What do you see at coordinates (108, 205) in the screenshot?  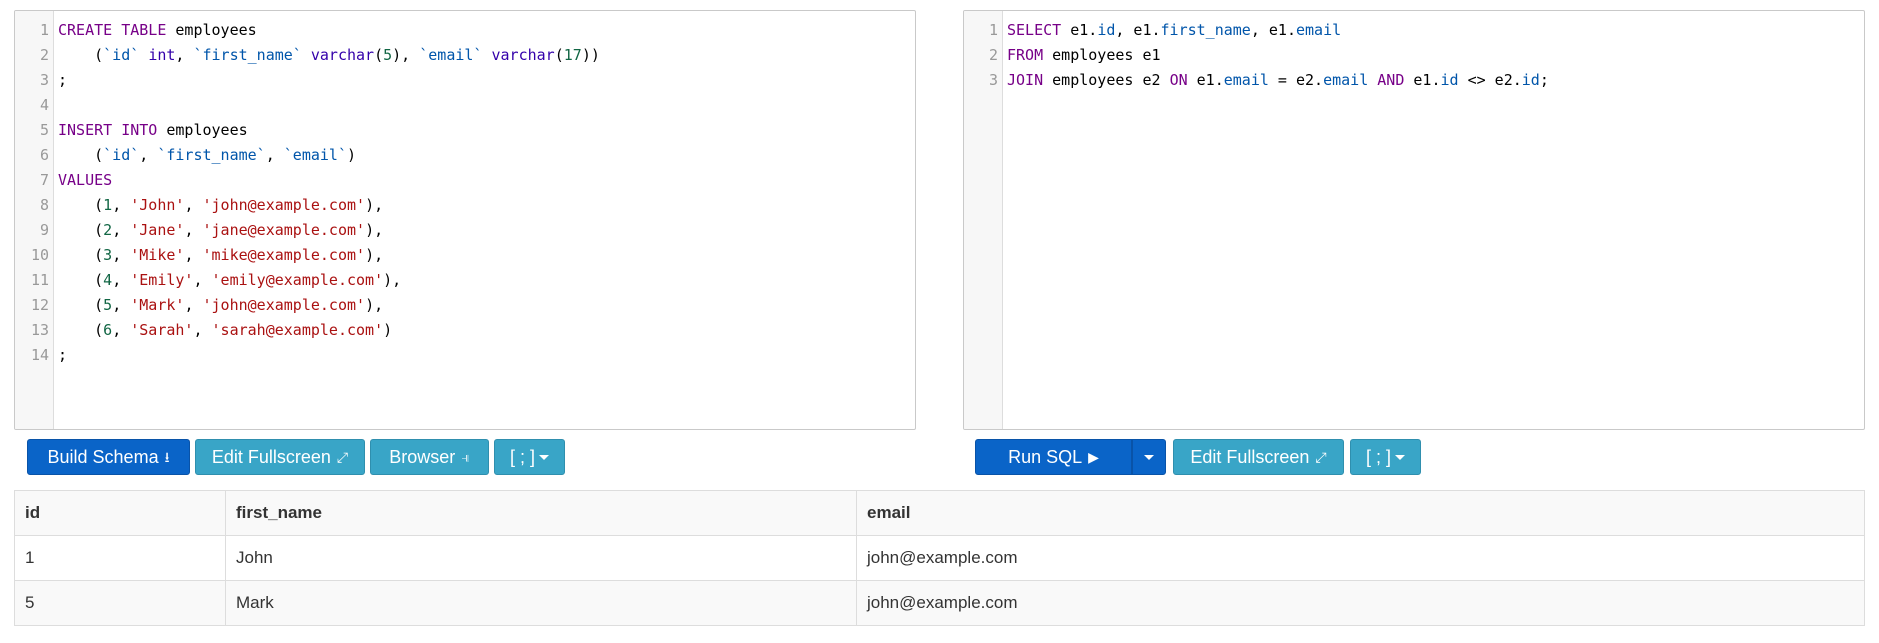 I see `code-token: 1` at bounding box center [108, 205].